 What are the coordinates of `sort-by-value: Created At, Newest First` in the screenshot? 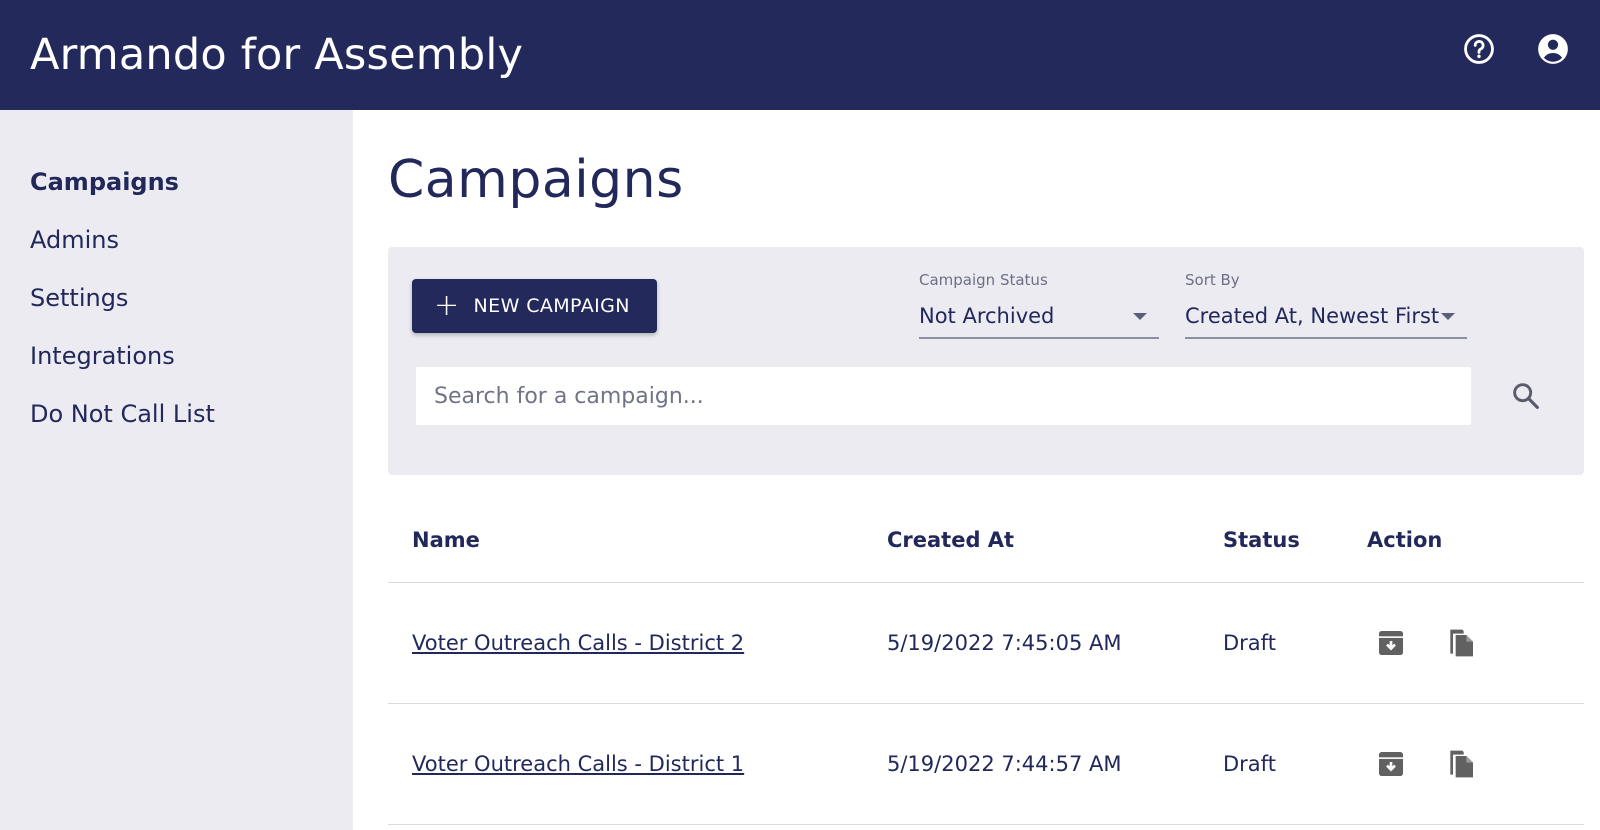 It's located at (1312, 316).